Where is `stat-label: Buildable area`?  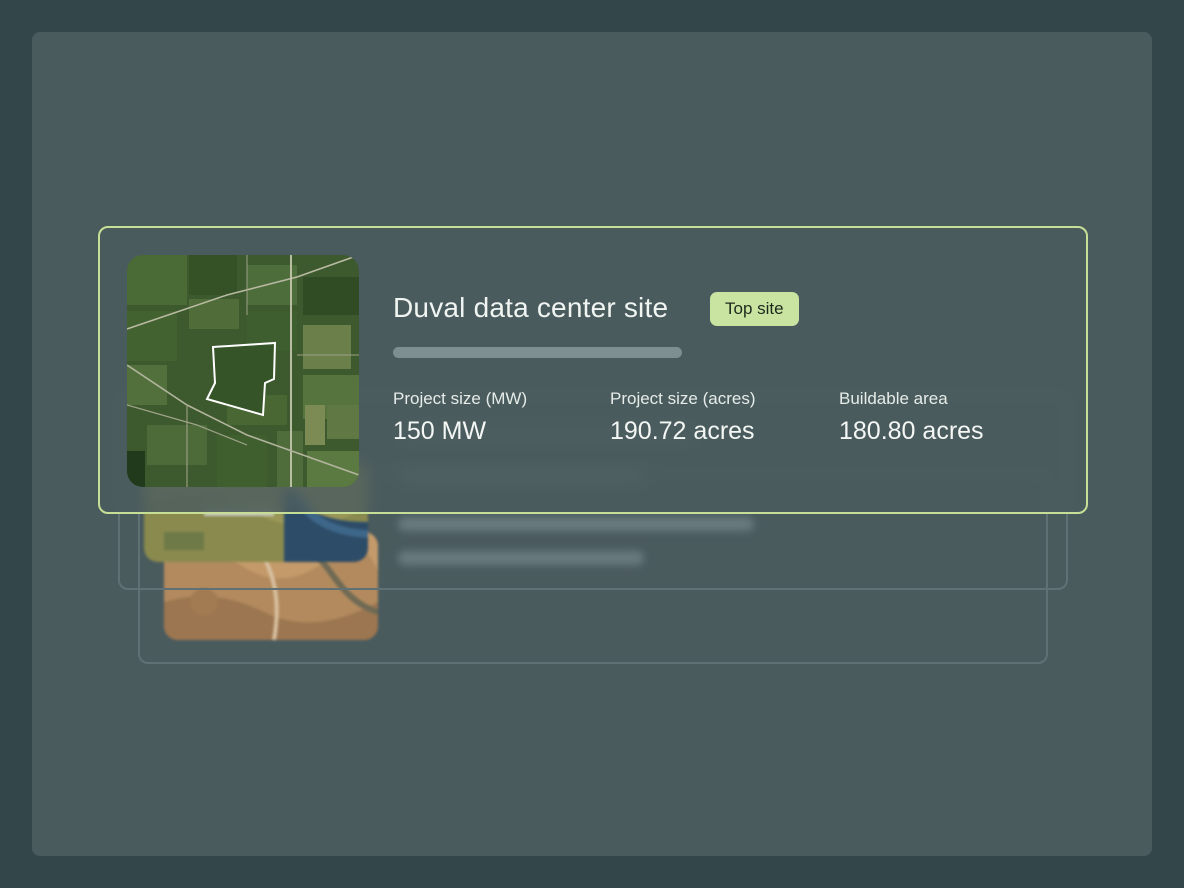 stat-label: Buildable area is located at coordinates (893, 398).